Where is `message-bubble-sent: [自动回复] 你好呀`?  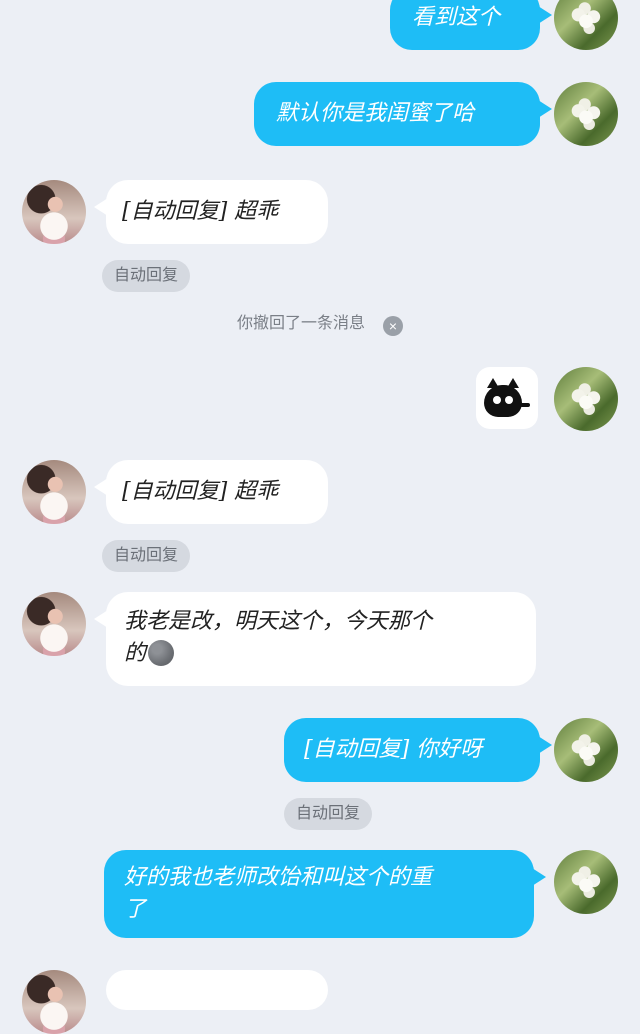
message-bubble-sent: [自动回复] 你好呀 is located at coordinates (412, 750).